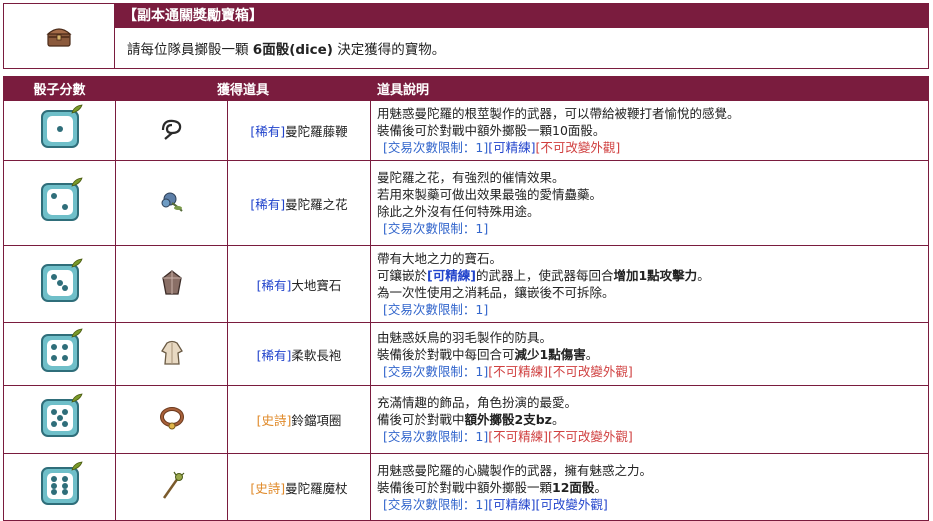 Image resolution: width=933 pixels, height=521 pixels. I want to click on dice-1-icon, so click(61, 126).